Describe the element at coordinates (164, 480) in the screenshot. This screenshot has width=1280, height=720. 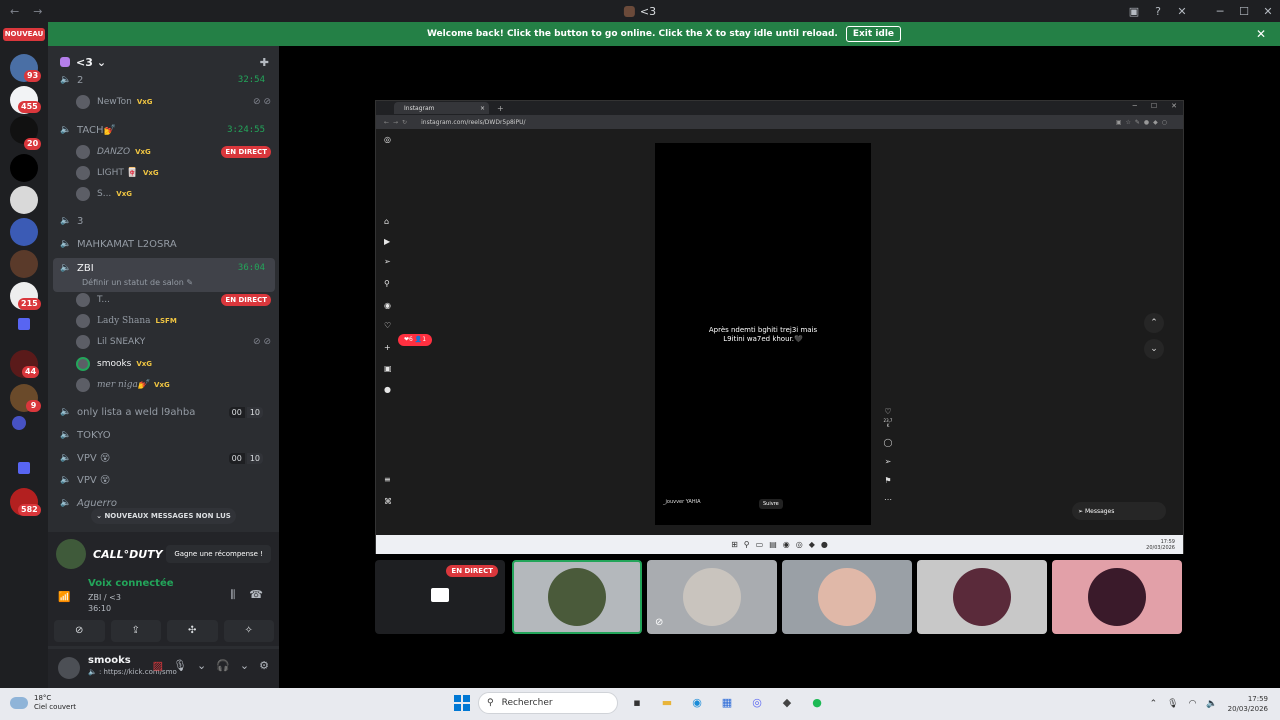
I see `voice-channel: 🔈 VPV 😵` at that location.